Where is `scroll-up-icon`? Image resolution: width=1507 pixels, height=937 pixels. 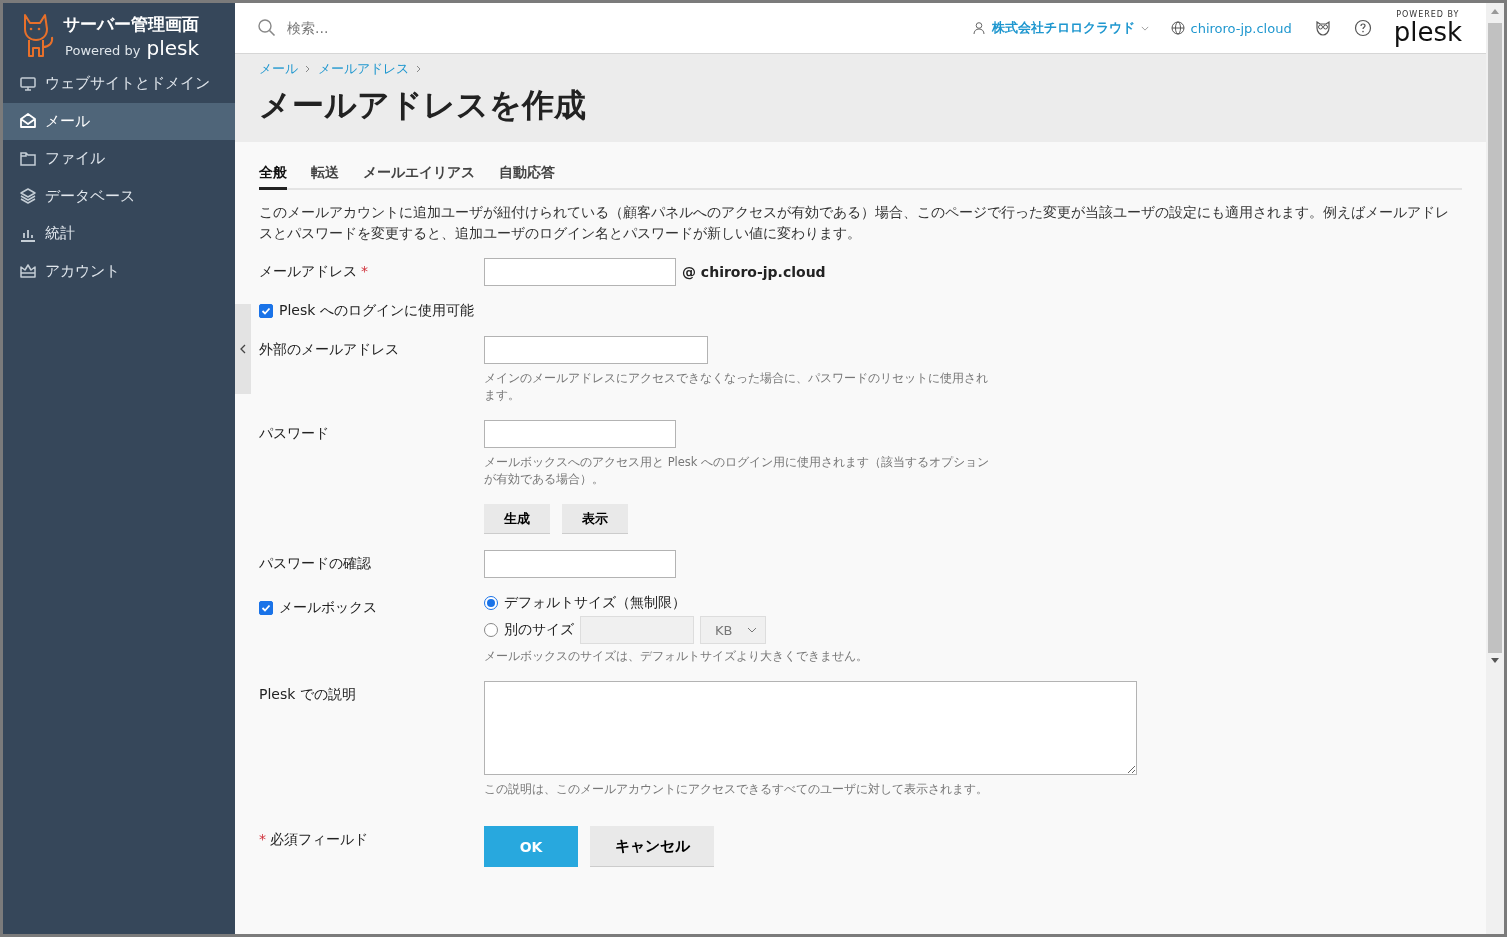 scroll-up-icon is located at coordinates (1495, 11).